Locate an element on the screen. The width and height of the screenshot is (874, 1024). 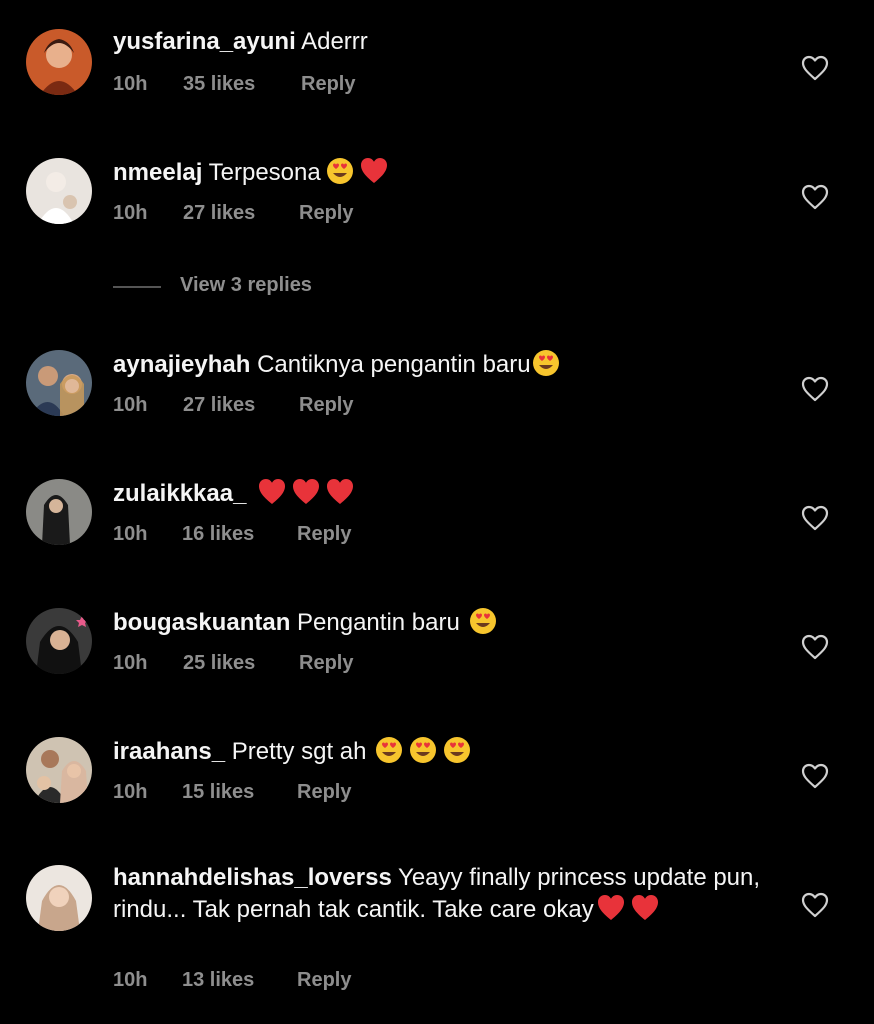
comment-username: yusfarina_ayuni is located at coordinates (204, 41).